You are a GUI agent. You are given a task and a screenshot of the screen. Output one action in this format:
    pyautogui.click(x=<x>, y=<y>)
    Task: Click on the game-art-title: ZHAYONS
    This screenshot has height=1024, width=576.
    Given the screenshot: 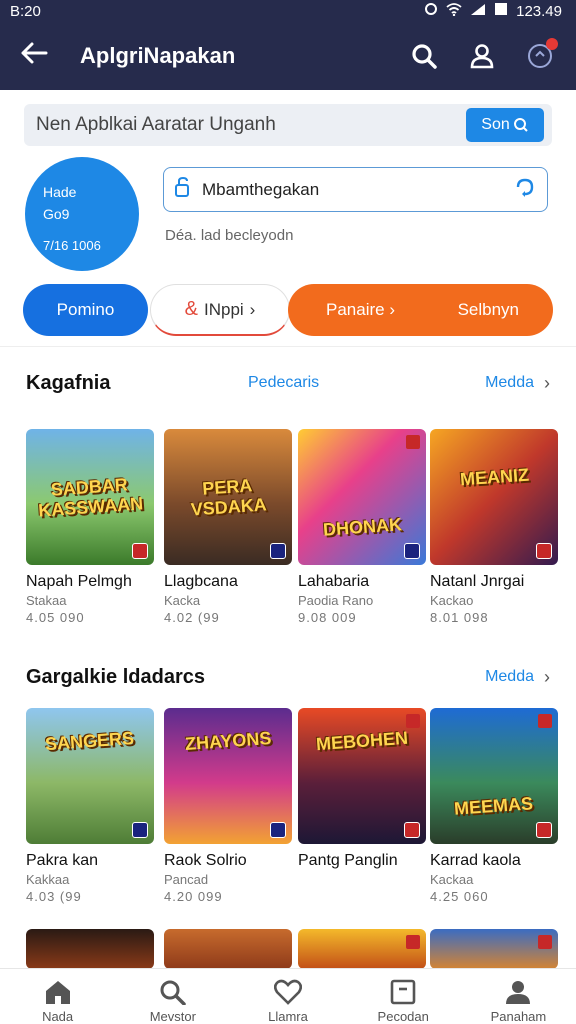 What is the action you would take?
    pyautogui.click(x=228, y=741)
    